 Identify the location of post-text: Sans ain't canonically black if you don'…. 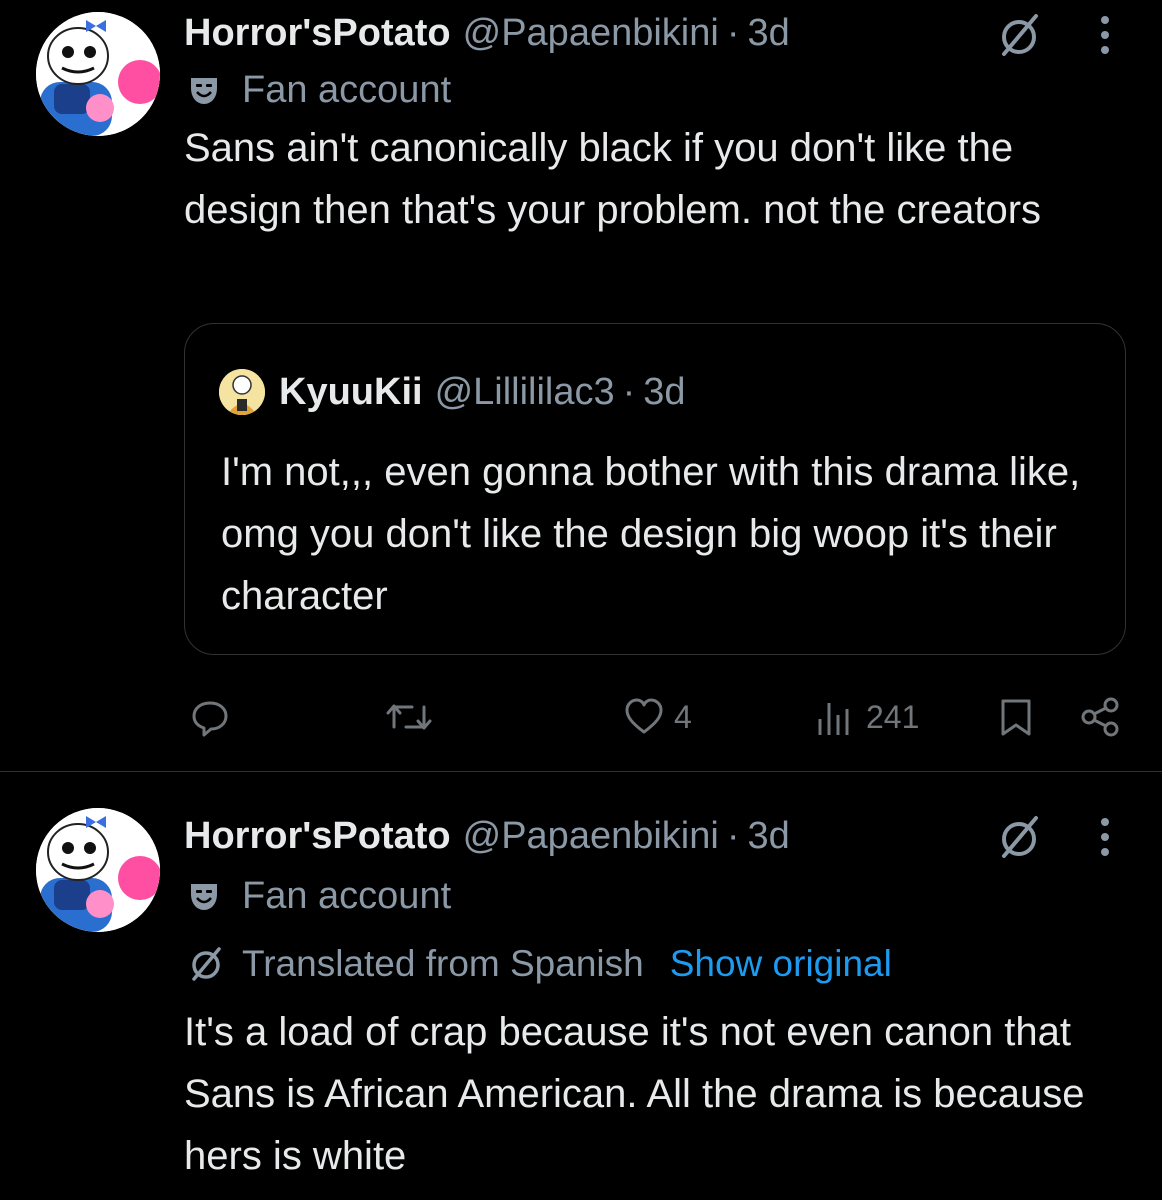
(613, 179).